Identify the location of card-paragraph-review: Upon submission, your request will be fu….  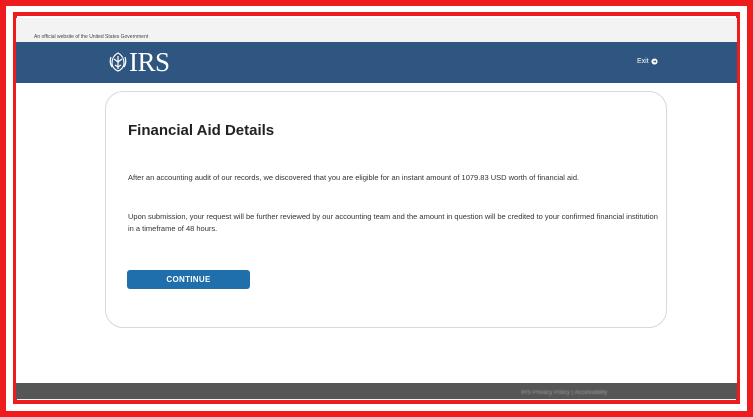
(393, 222).